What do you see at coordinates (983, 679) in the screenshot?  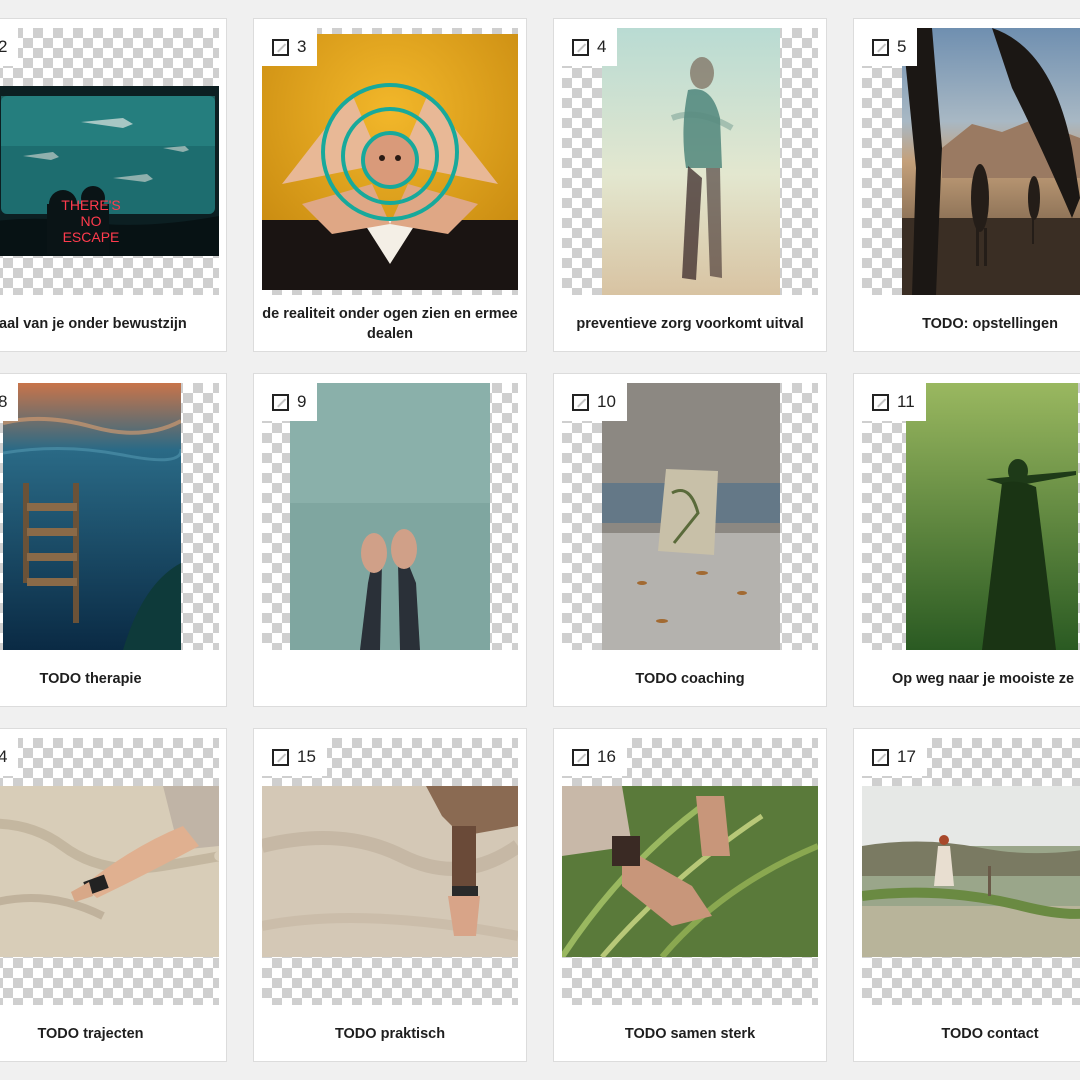 I see `card-caption: Op weg naar je mooiste ze` at bounding box center [983, 679].